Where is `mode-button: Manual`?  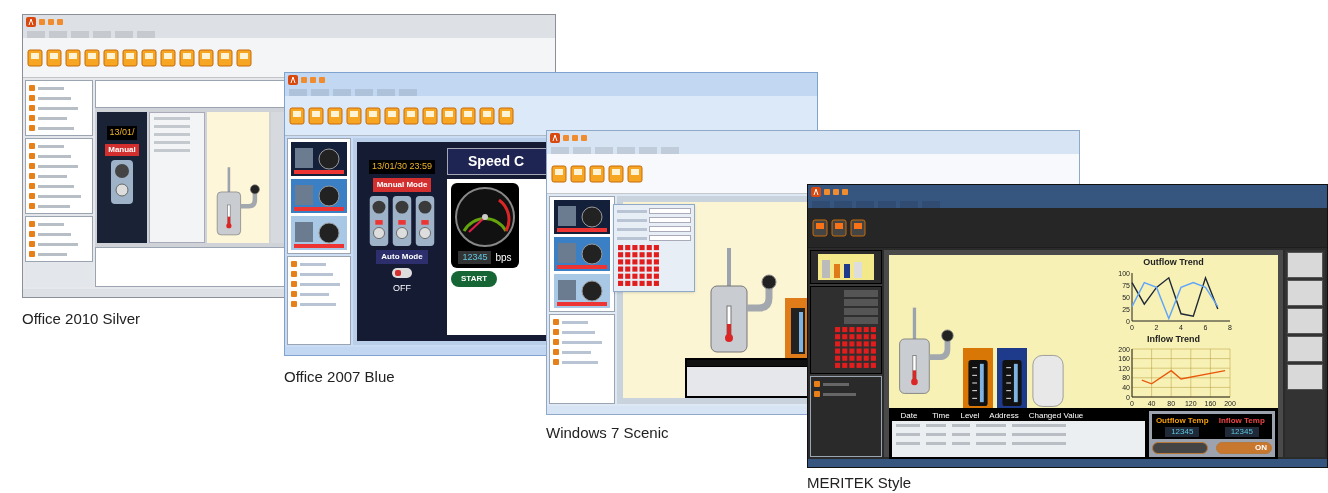 mode-button: Manual is located at coordinates (122, 149).